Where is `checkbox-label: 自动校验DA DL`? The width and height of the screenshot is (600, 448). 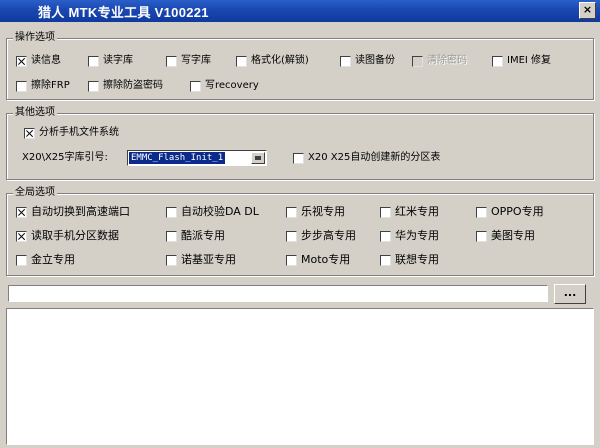 checkbox-label: 自动校验DA DL is located at coordinates (220, 211).